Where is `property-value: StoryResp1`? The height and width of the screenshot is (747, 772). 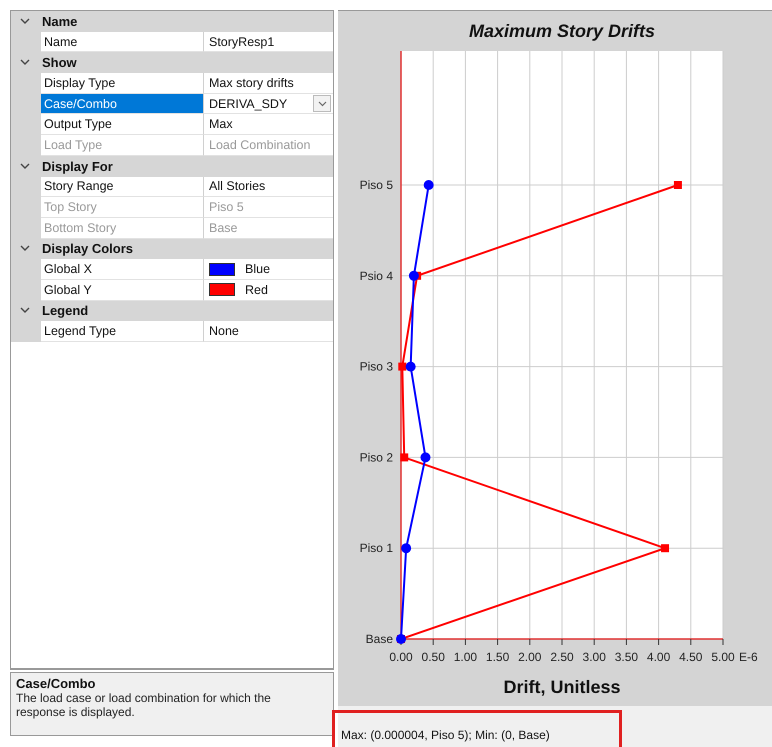
property-value: StoryResp1 is located at coordinates (241, 41).